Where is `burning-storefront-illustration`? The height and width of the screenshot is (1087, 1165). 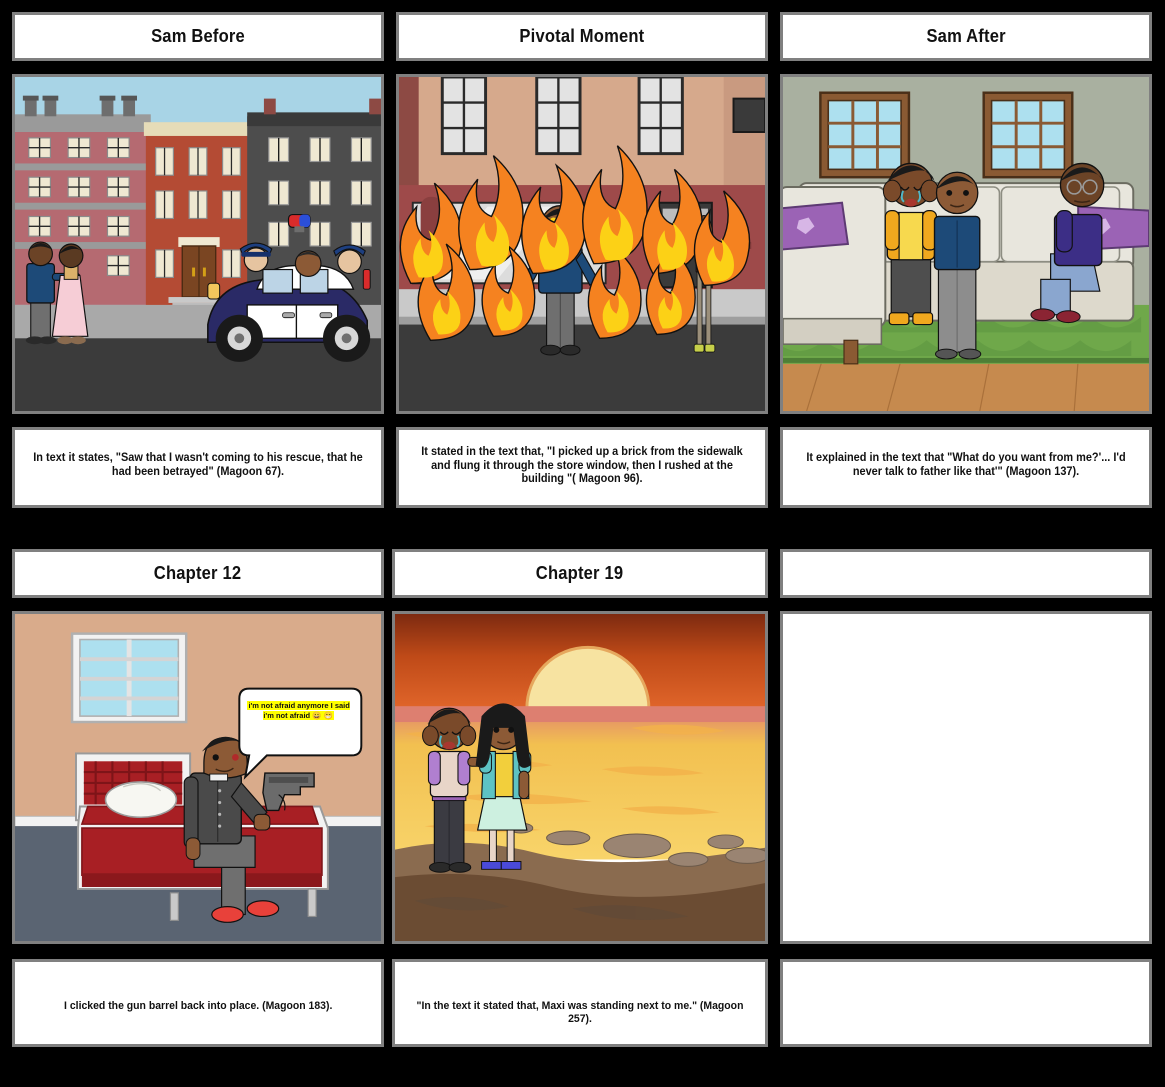
burning-storefront-illustration is located at coordinates (582, 244).